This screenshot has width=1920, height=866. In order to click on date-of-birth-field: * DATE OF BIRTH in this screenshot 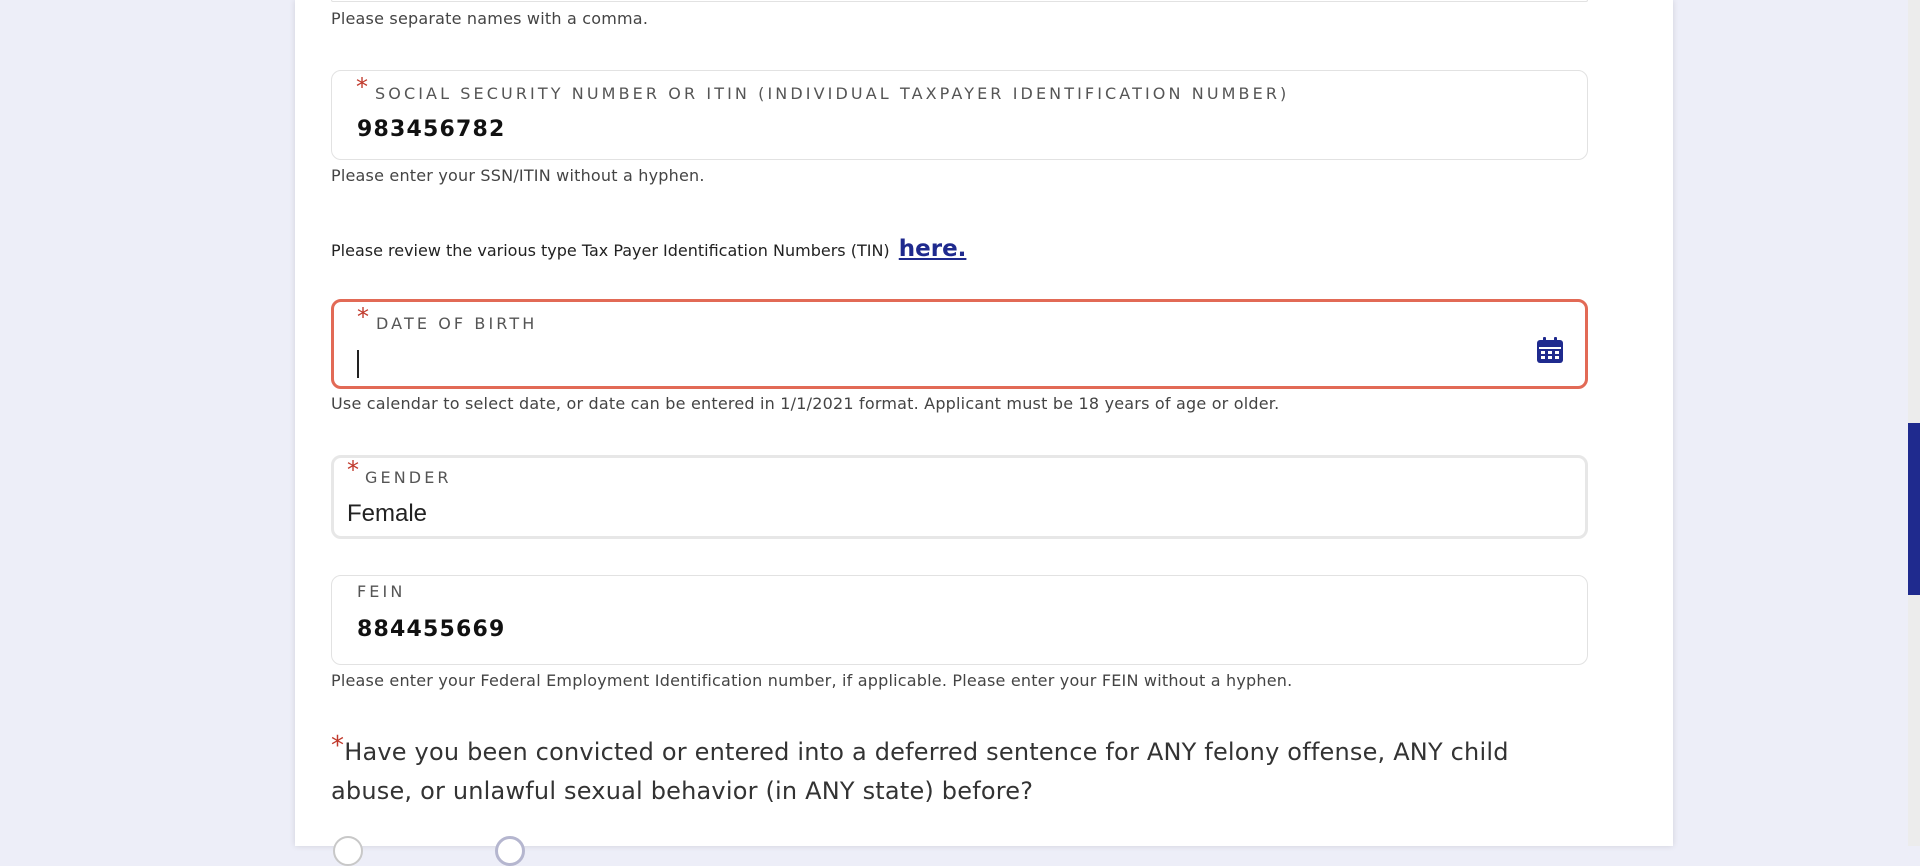, I will do `click(959, 344)`.